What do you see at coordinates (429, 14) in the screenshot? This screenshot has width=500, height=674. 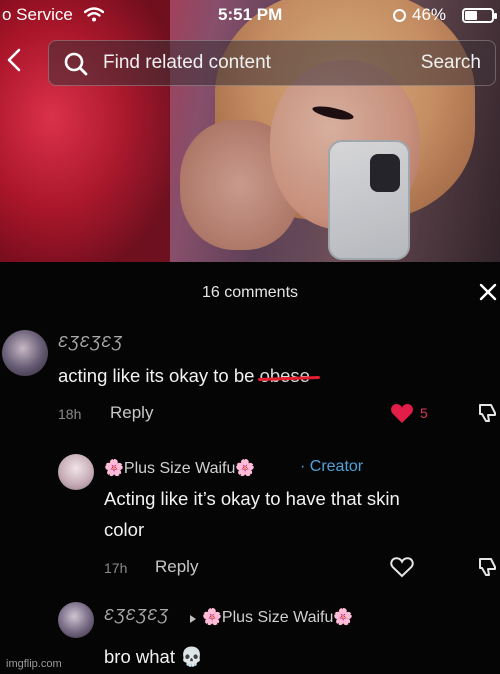 I see `battery-percent: 46%` at bounding box center [429, 14].